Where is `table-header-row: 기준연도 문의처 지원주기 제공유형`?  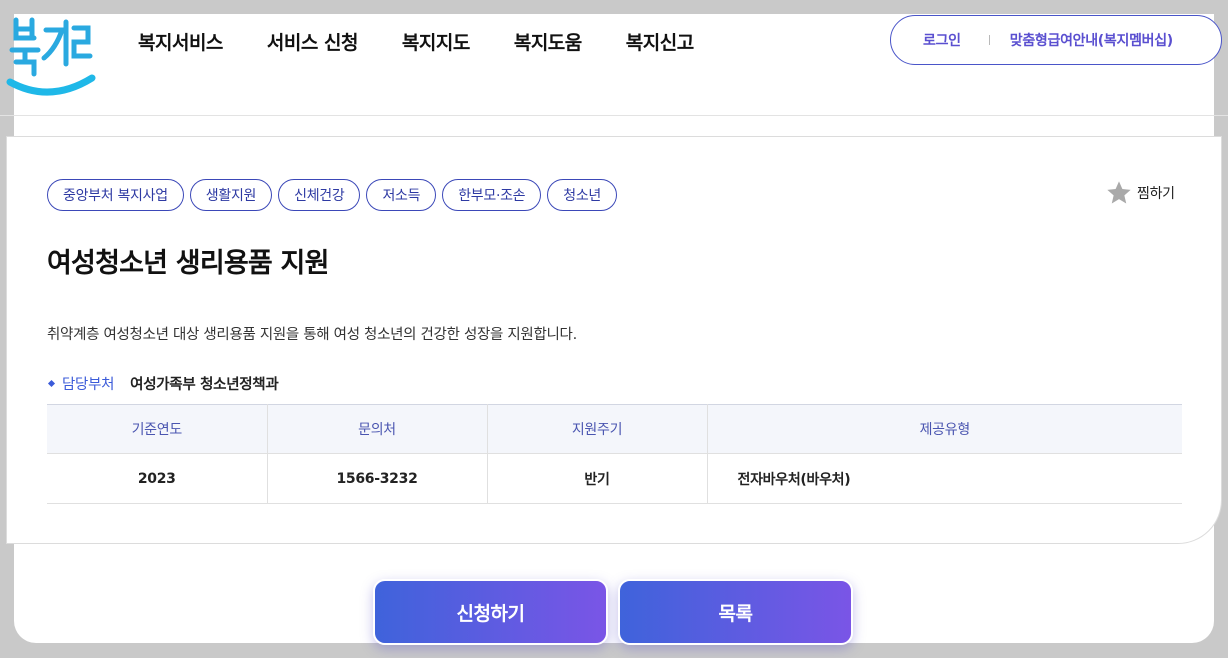 table-header-row: 기준연도 문의처 지원주기 제공유형 is located at coordinates (614, 429).